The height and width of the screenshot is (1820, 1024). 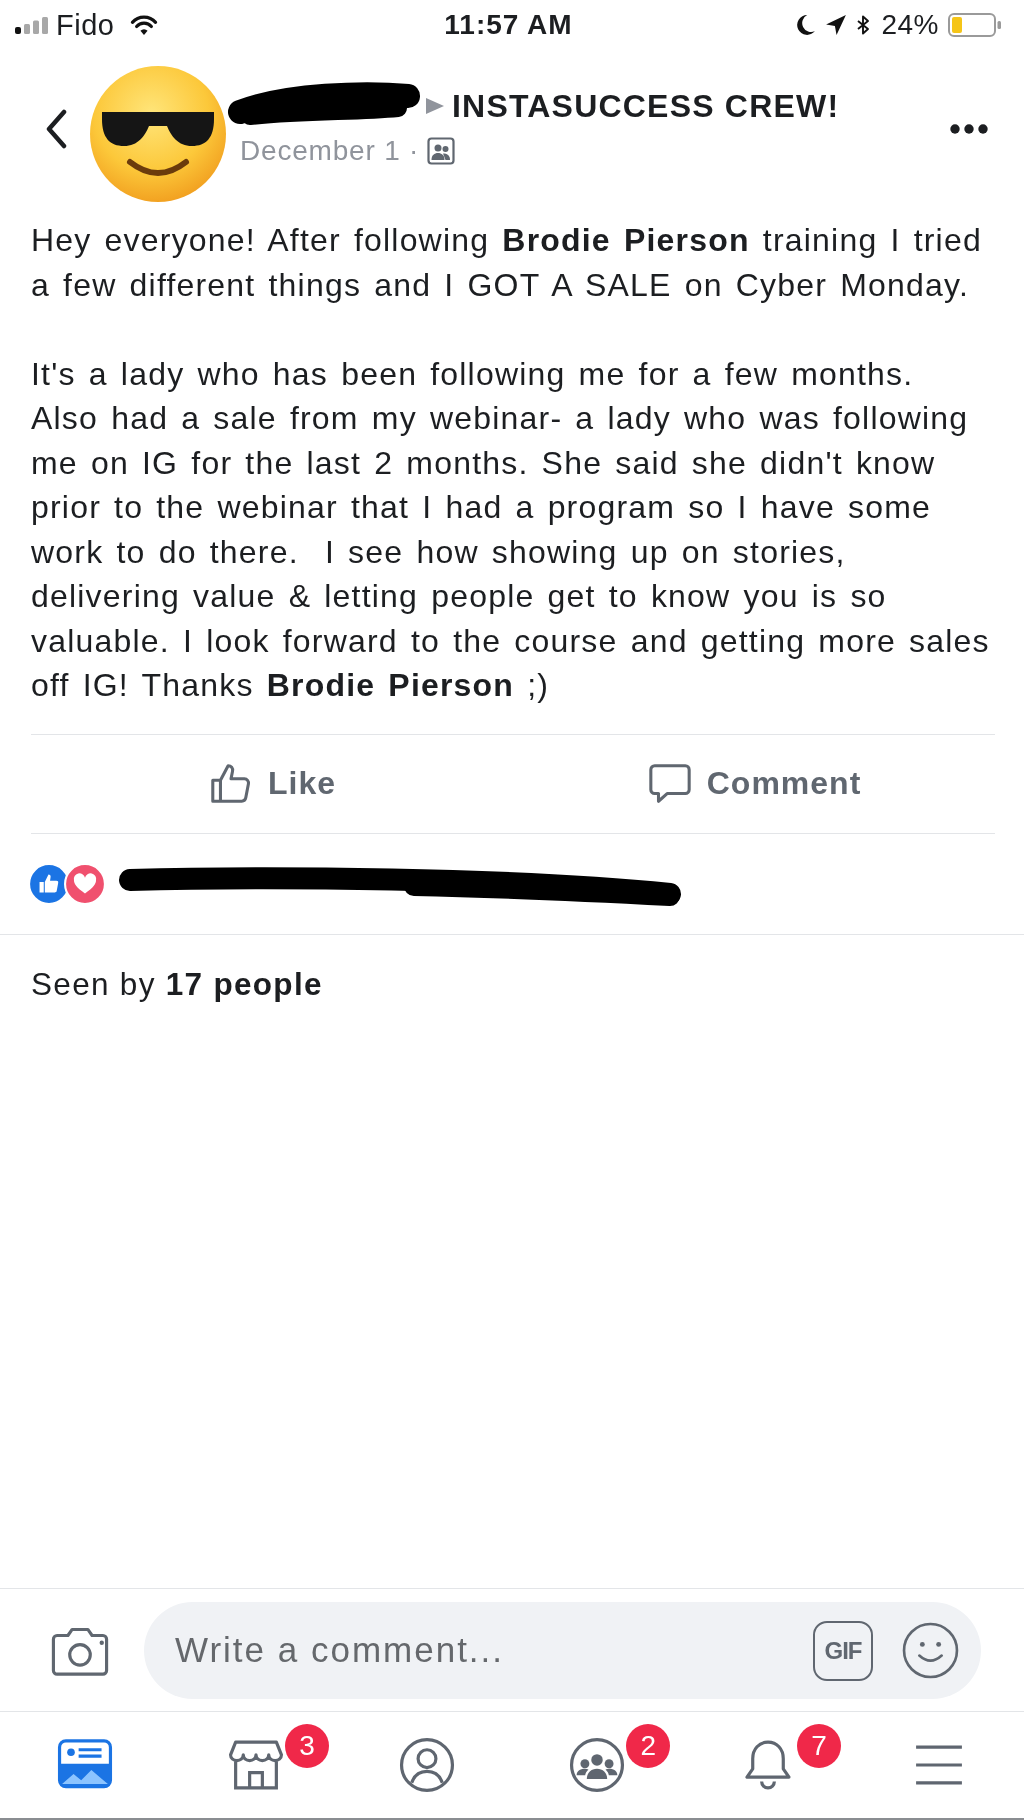 I want to click on notification-badge: 2, so click(x=648, y=1746).